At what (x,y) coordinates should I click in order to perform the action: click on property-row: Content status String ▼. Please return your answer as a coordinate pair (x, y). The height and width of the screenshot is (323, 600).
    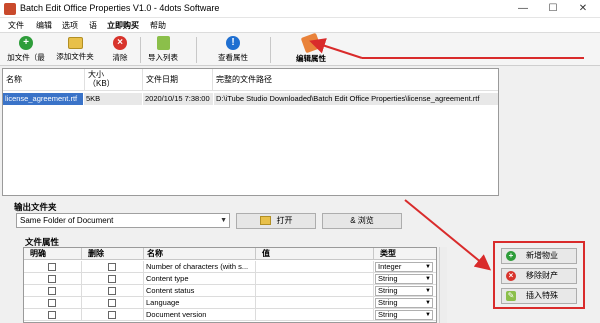
    Looking at the image, I should click on (230, 291).